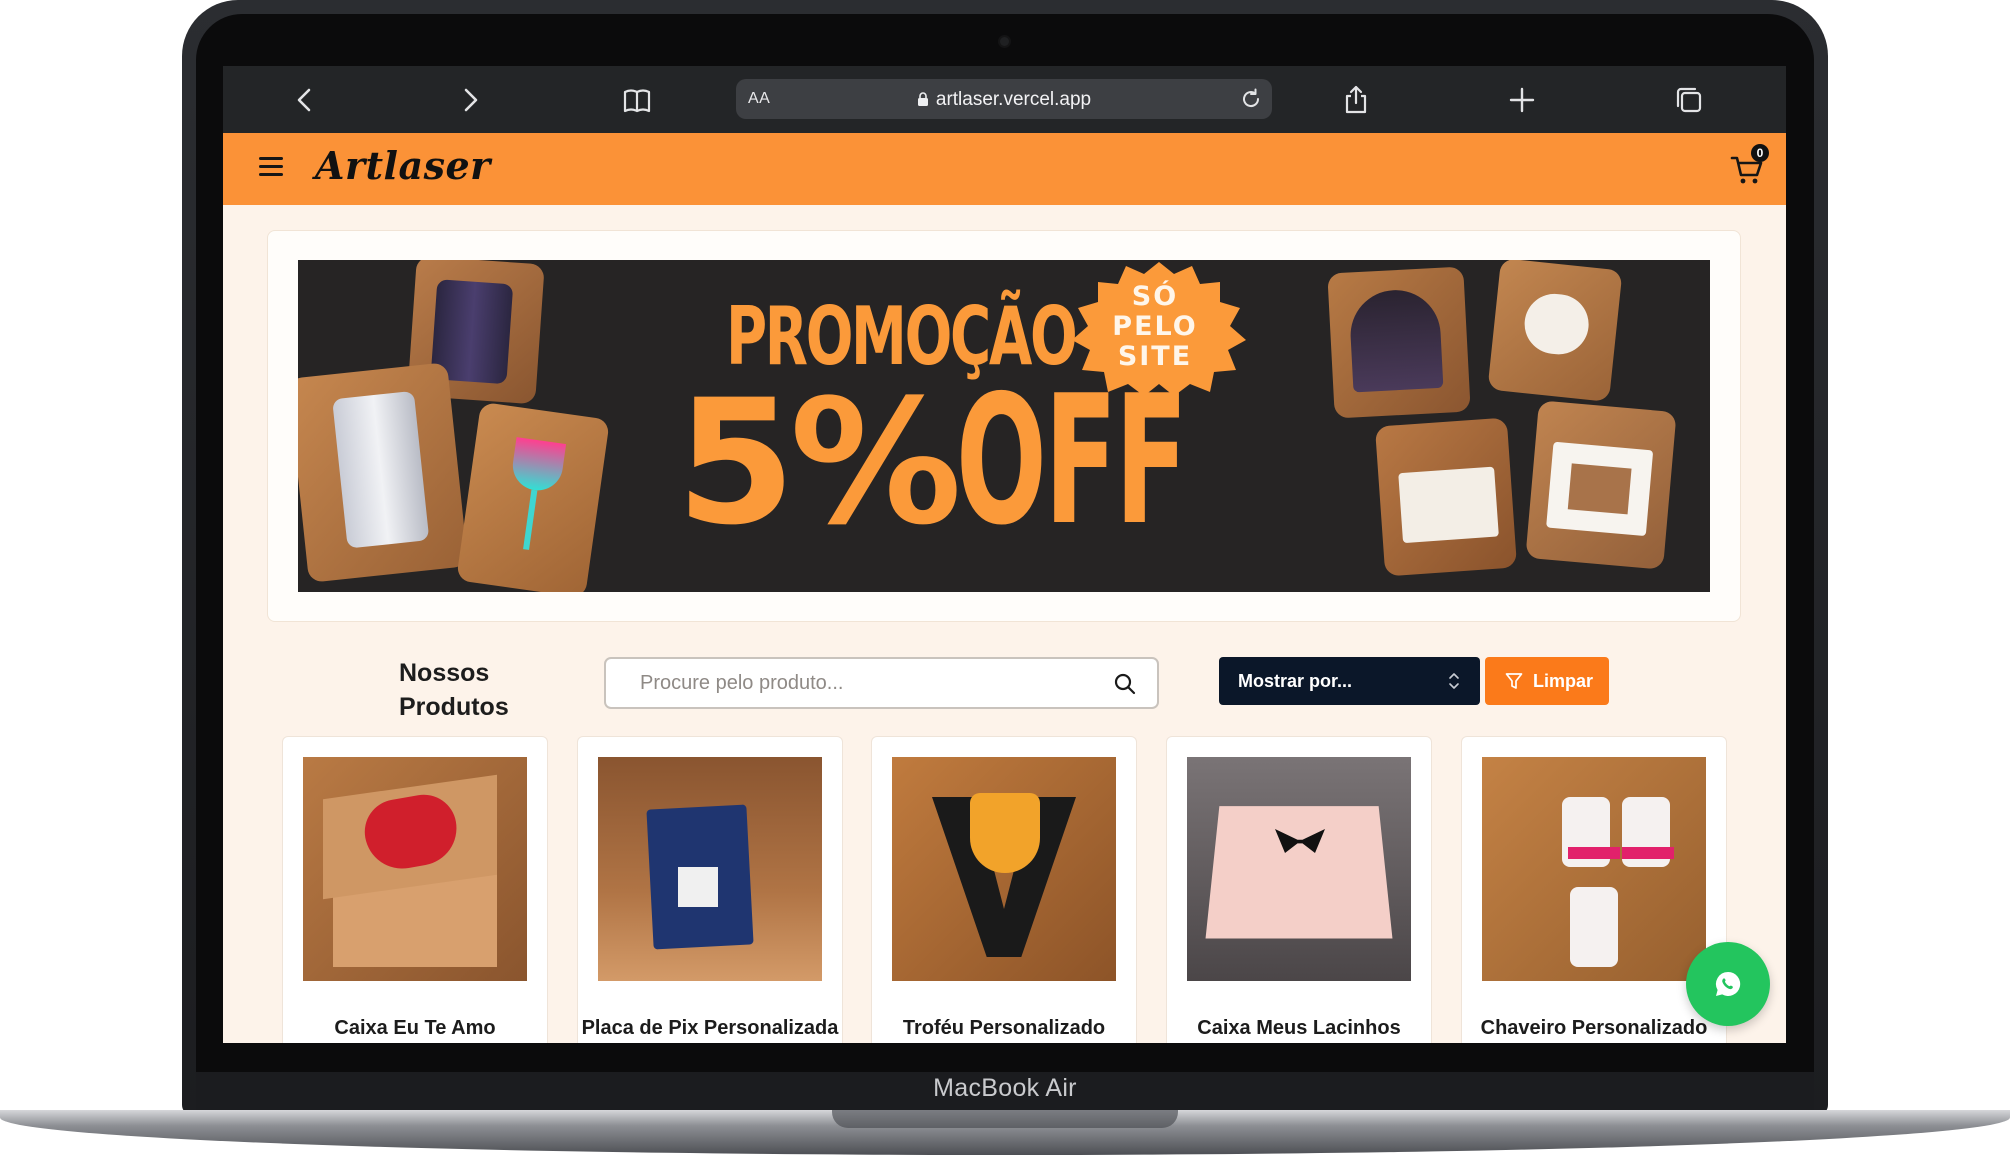  Describe the element at coordinates (1004, 1028) in the screenshot. I see `product-name: Troféu Personalizado` at that location.